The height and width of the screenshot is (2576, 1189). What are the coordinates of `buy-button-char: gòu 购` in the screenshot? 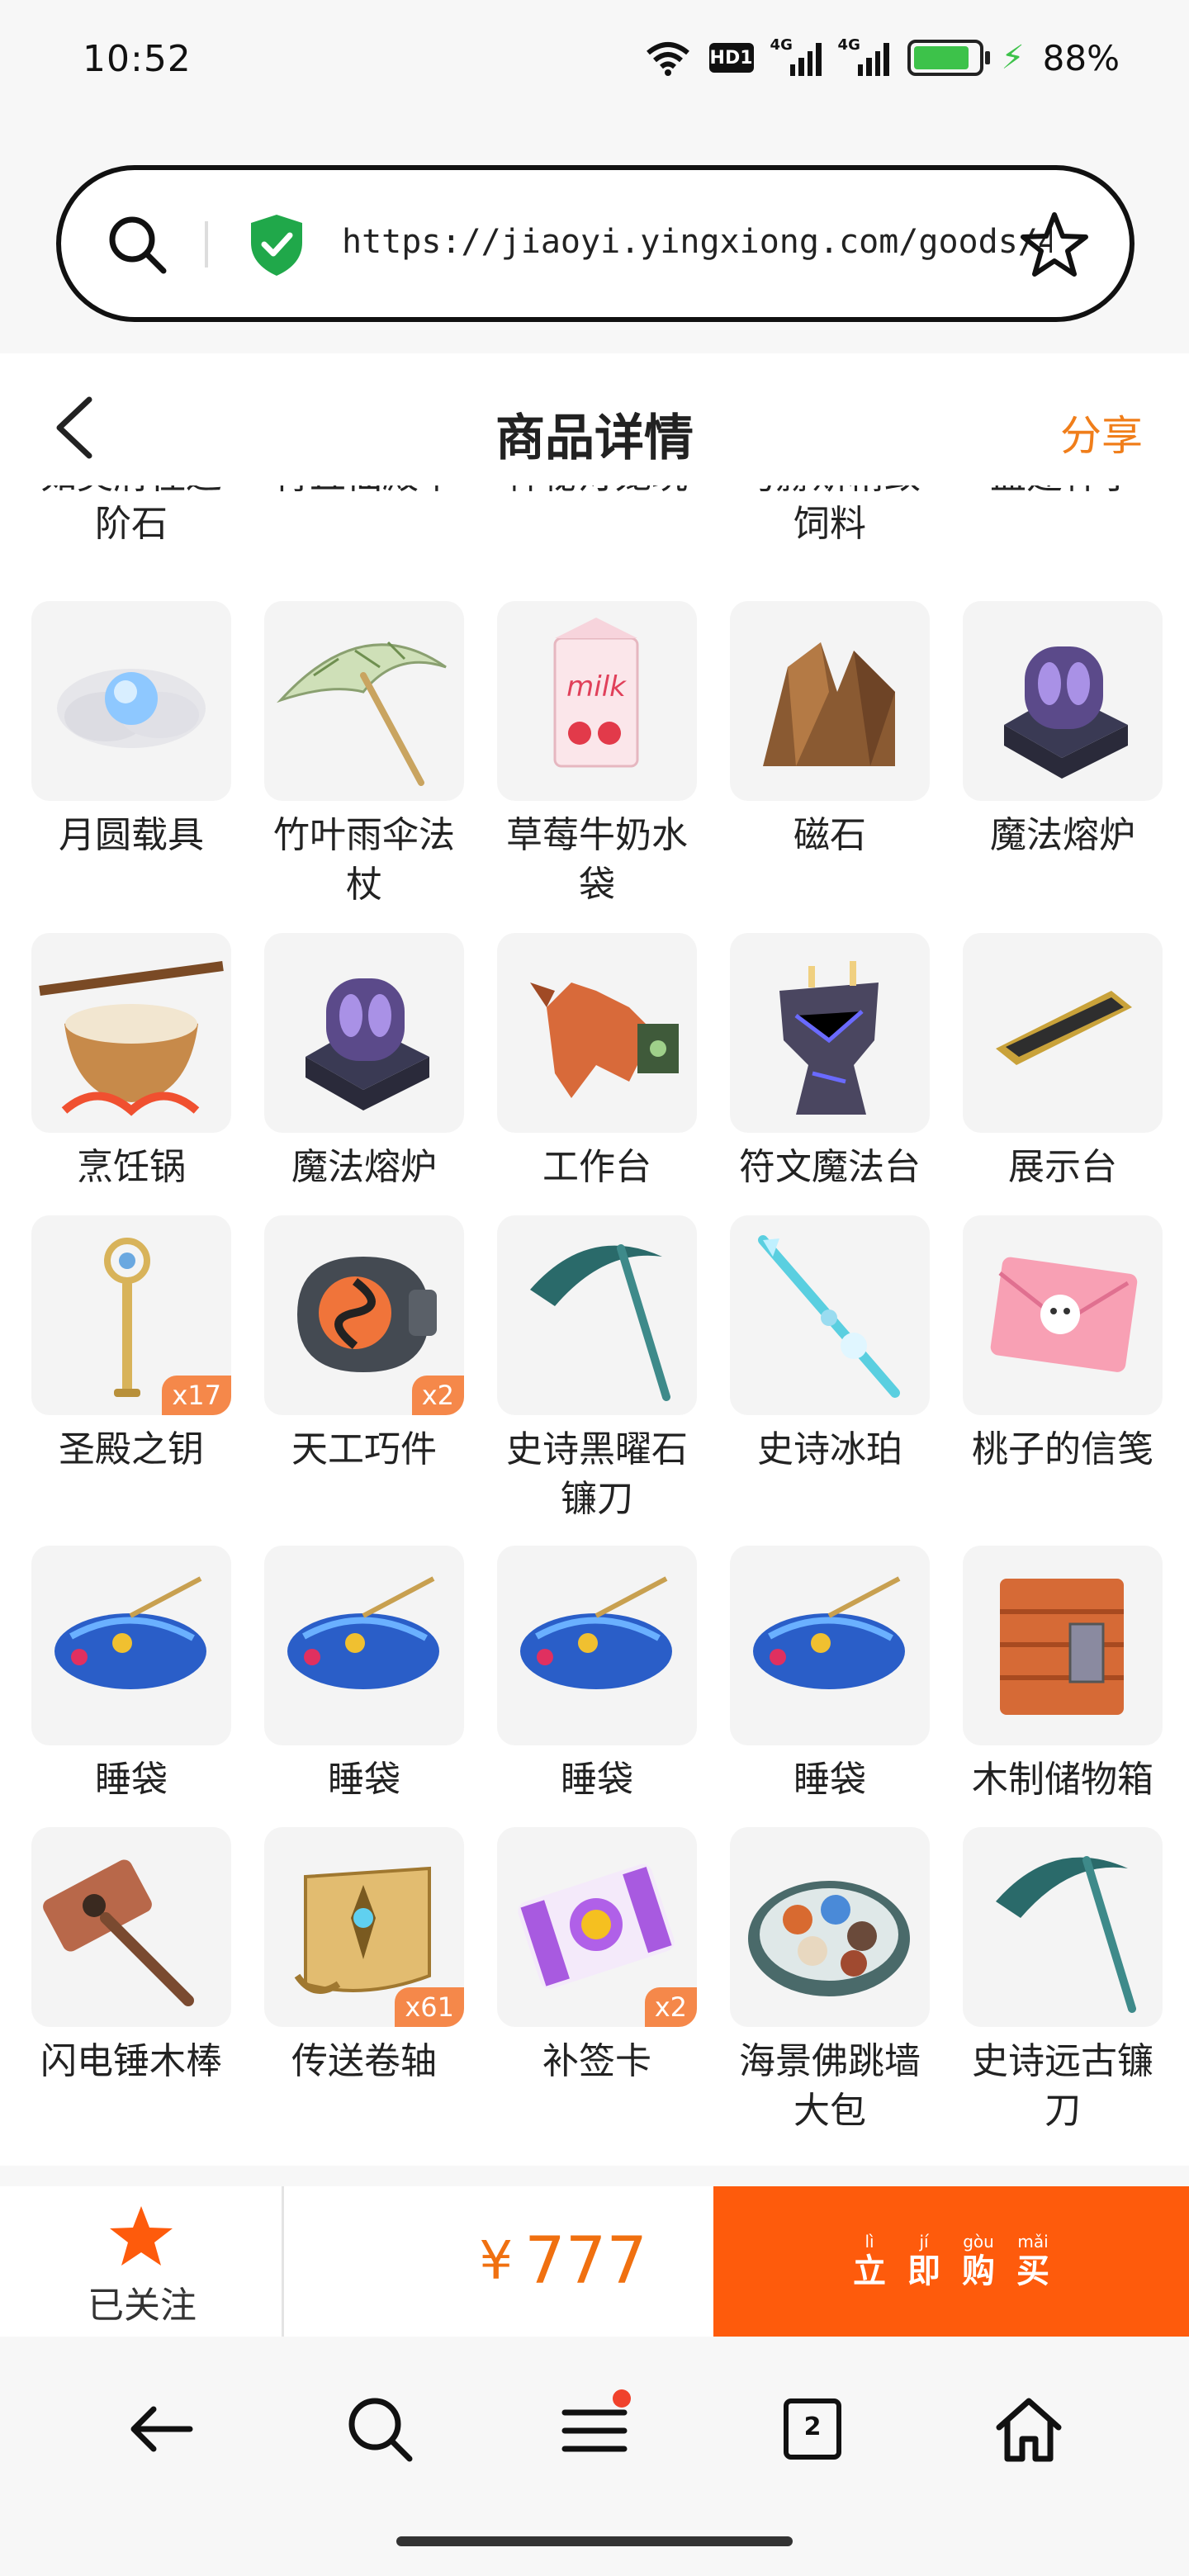 It's located at (978, 2261).